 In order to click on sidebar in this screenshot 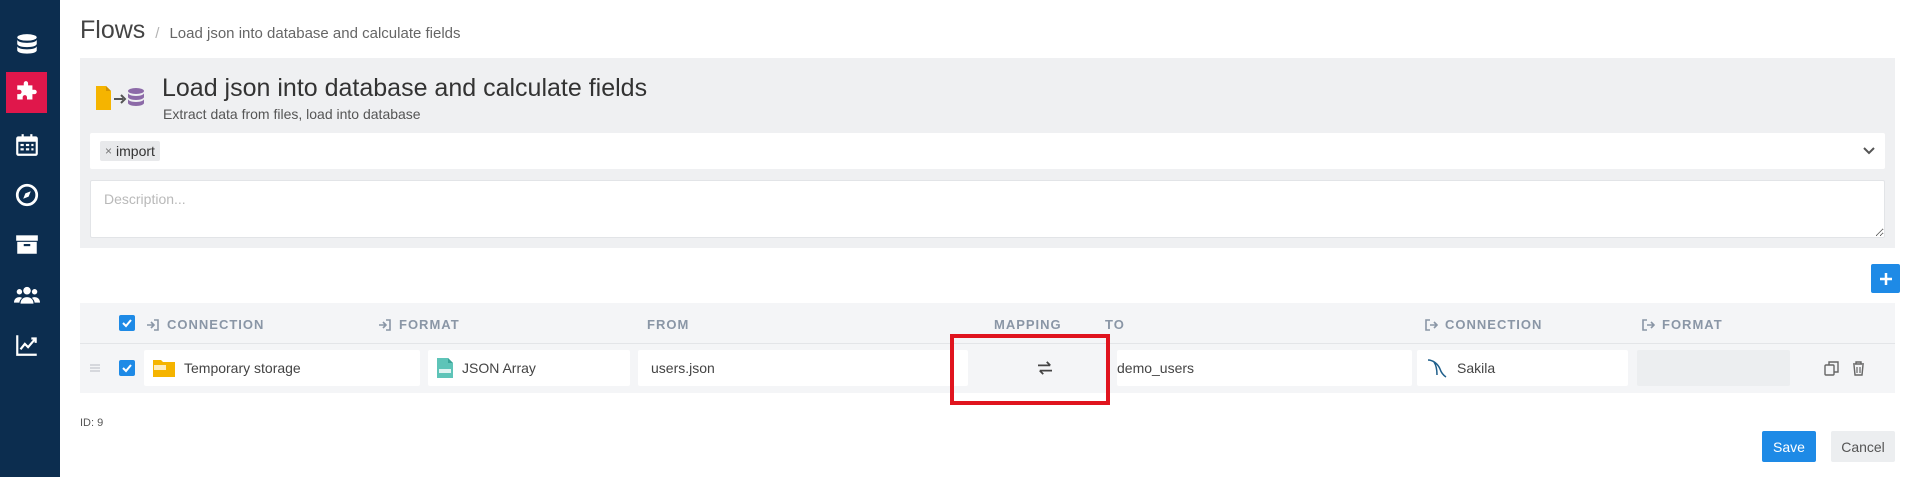, I will do `click(30, 238)`.